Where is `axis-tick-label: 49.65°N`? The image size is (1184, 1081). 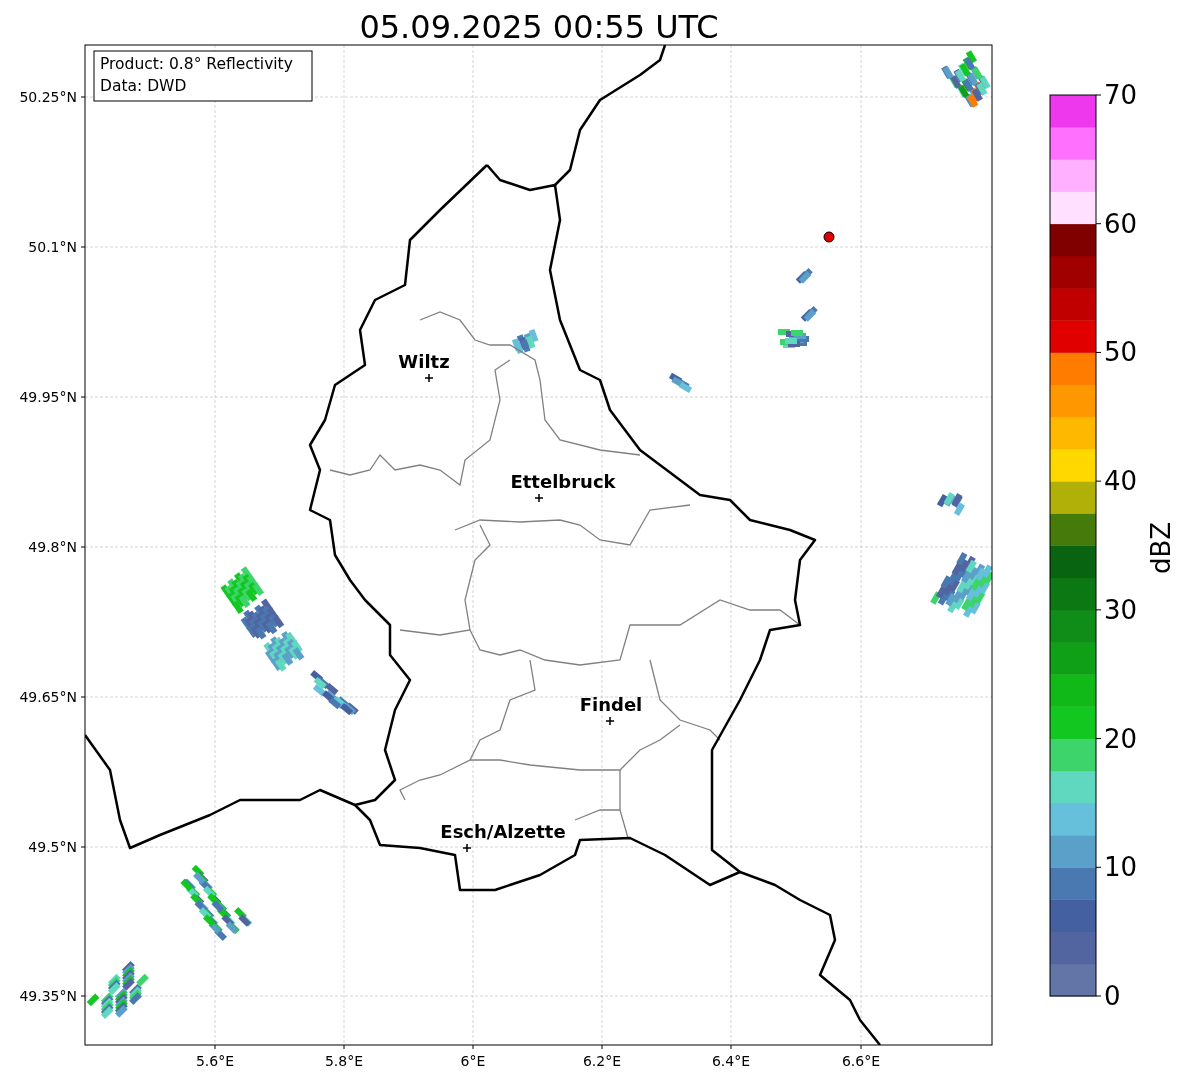 axis-tick-label: 49.65°N is located at coordinates (48, 697).